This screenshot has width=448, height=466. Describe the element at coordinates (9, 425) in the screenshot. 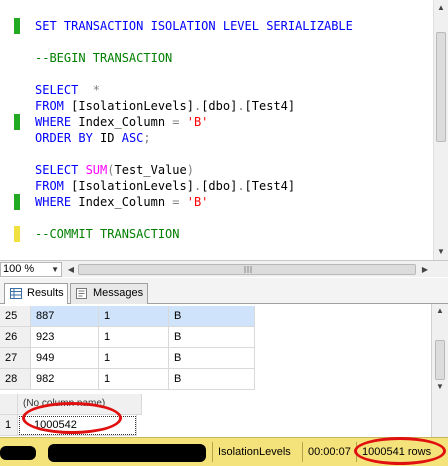

I see `row-number: 1` at that location.